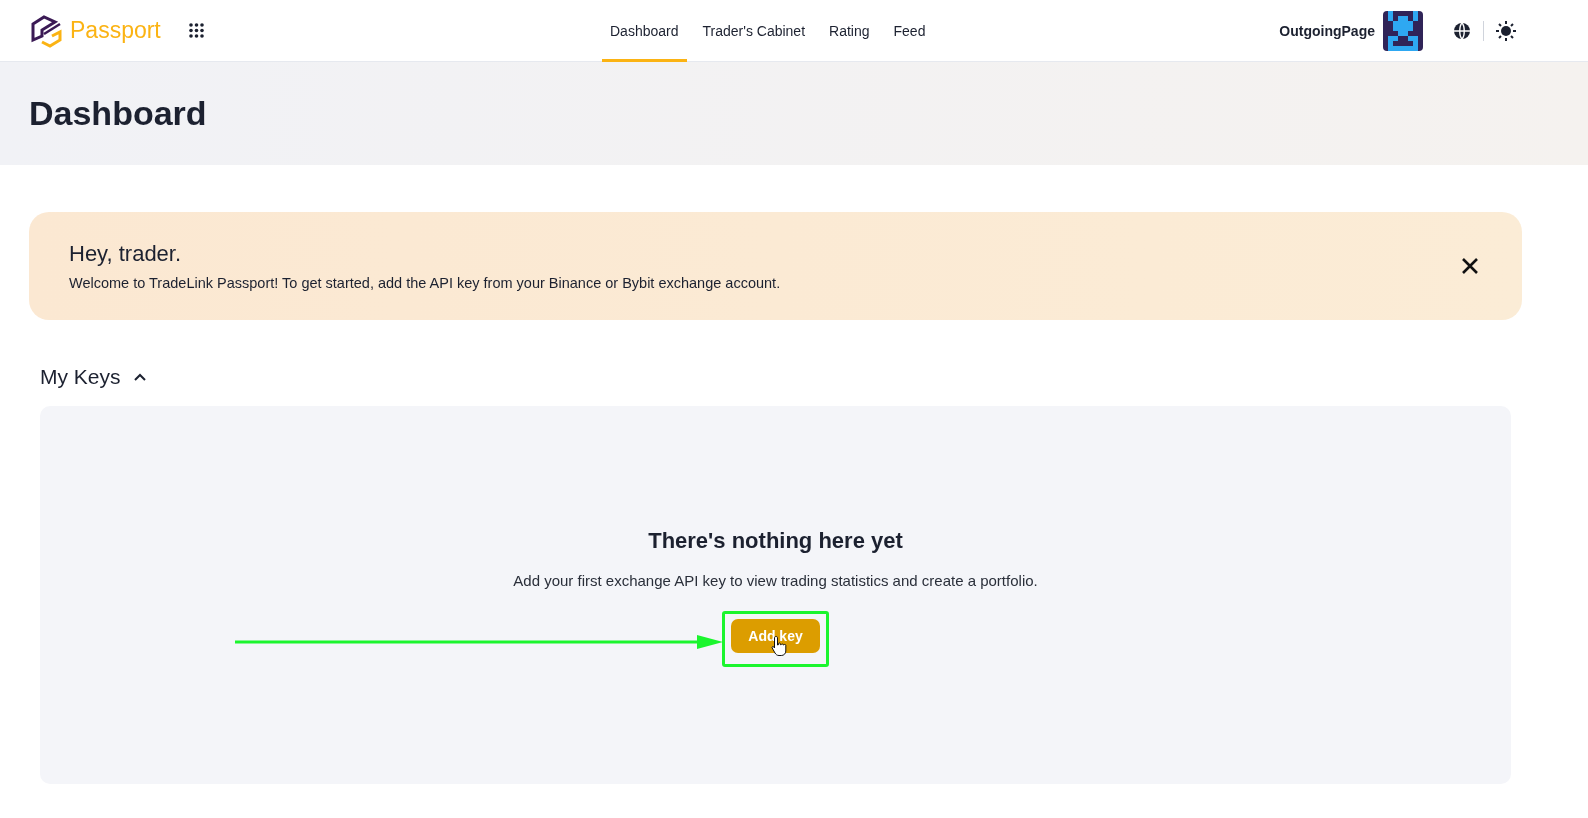  What do you see at coordinates (909, 31) in the screenshot?
I see `nav-tab: Feed` at bounding box center [909, 31].